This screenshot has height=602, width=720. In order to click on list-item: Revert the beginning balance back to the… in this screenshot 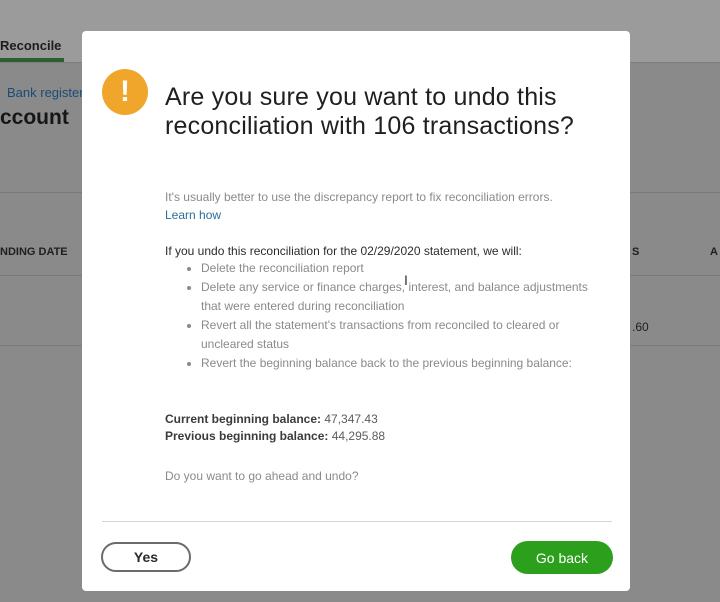, I will do `click(401, 363)`.